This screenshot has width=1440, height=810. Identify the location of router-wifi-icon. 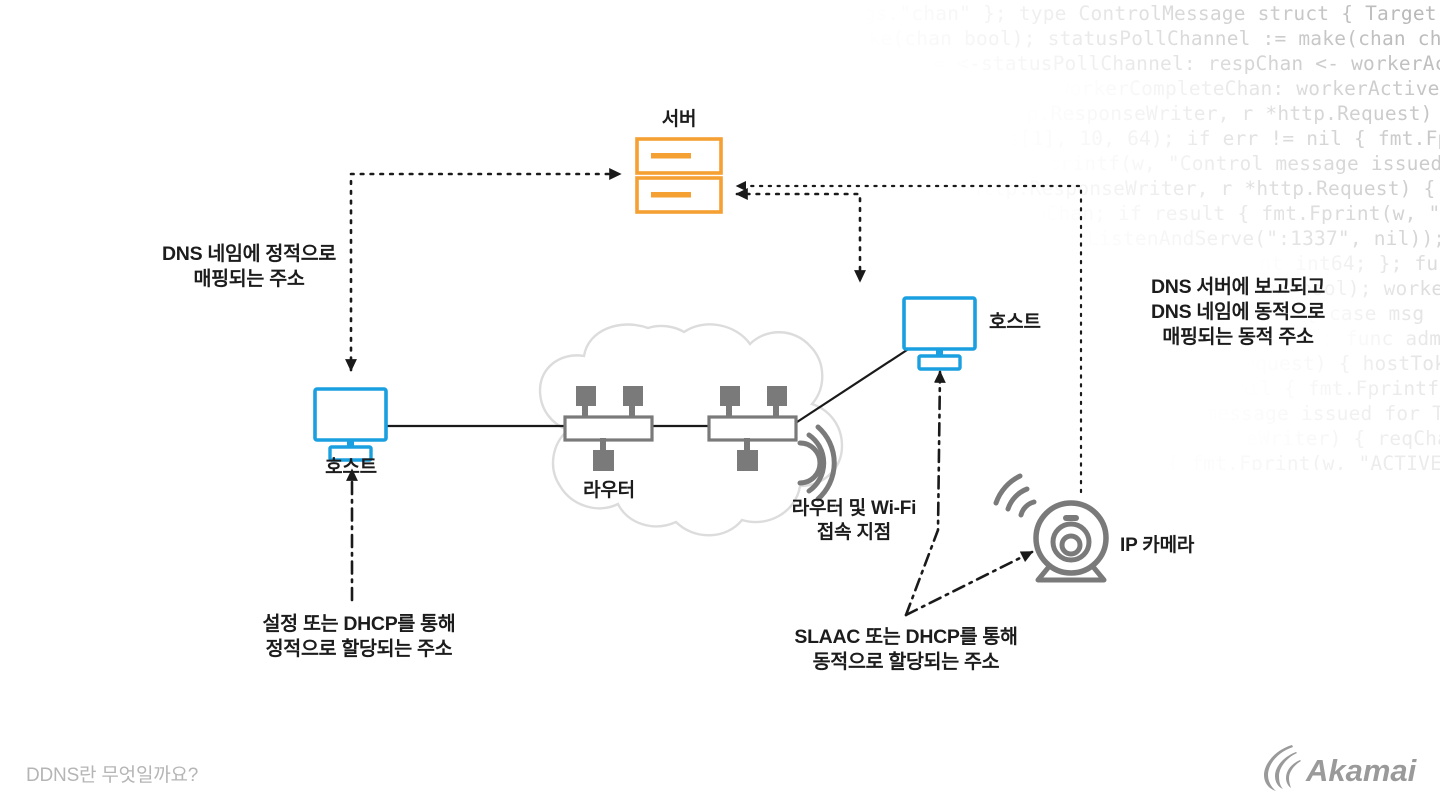
(772, 444).